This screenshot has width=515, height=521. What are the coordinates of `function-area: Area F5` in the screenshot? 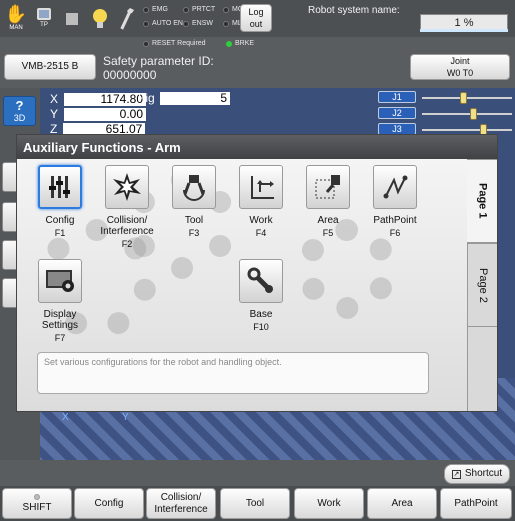 It's located at (328, 201).